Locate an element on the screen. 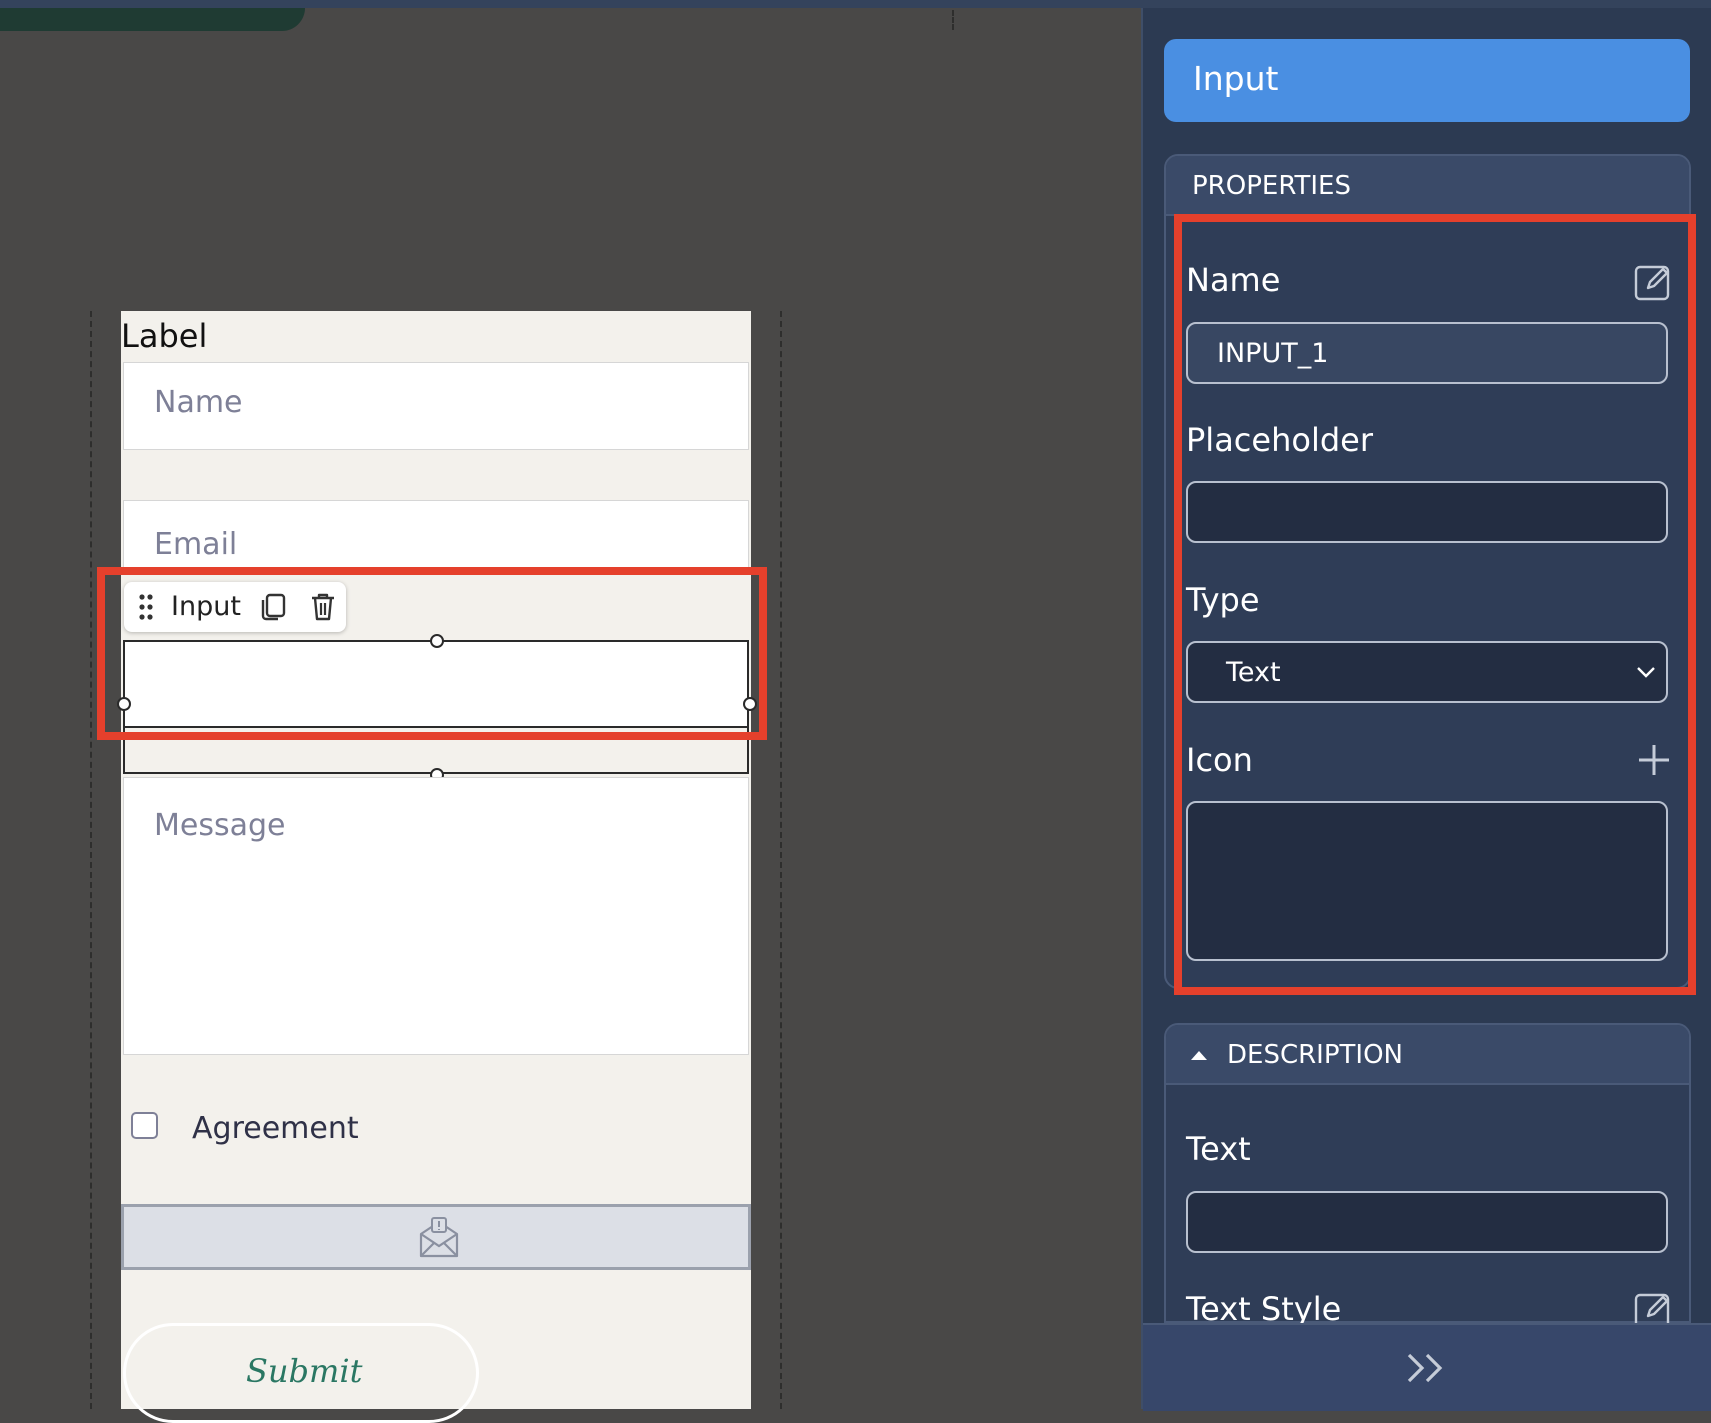 The height and width of the screenshot is (1423, 1711). form-label: Label is located at coordinates (164, 336).